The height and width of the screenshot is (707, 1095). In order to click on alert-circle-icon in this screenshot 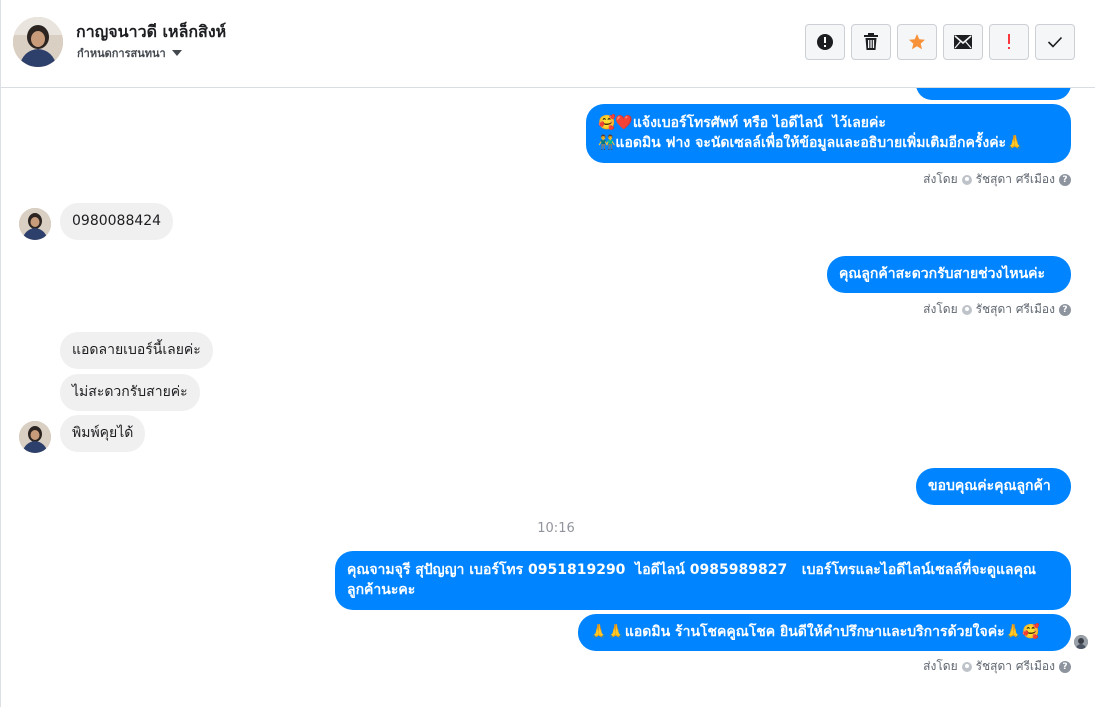, I will do `click(825, 42)`.